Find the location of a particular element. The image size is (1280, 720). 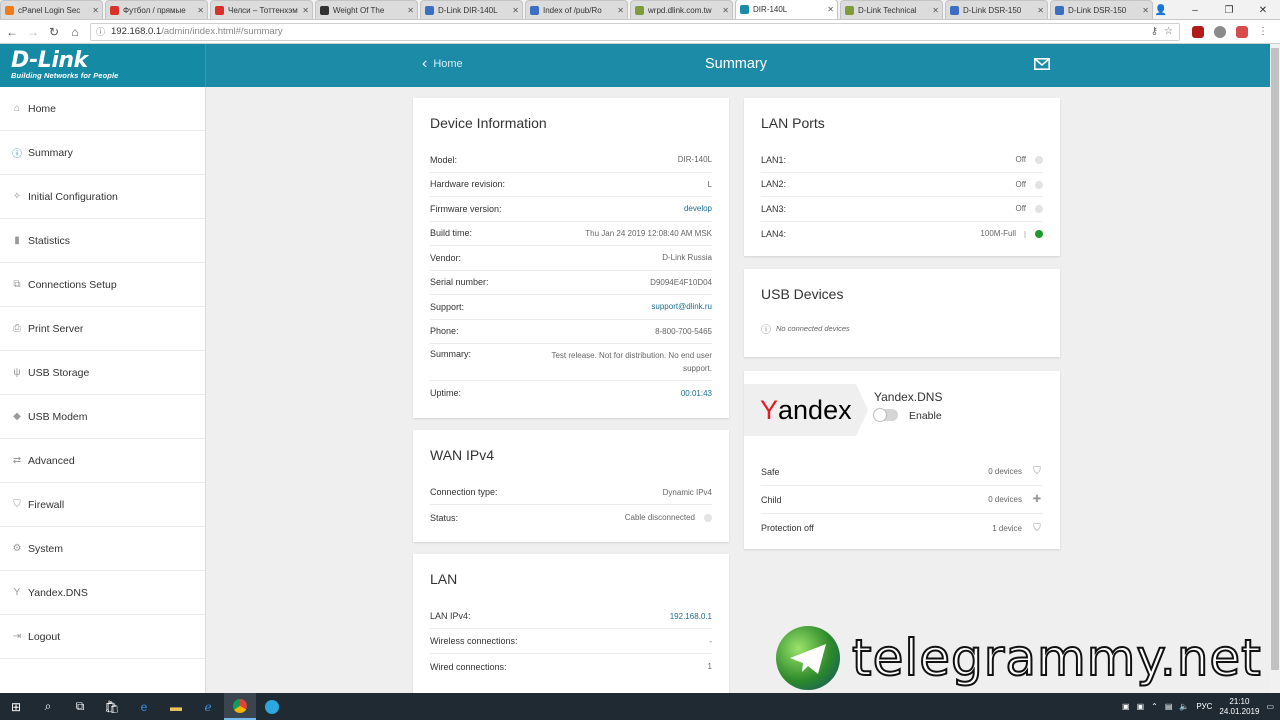

device-info-value: support@dlink.ru is located at coordinates (681, 306).